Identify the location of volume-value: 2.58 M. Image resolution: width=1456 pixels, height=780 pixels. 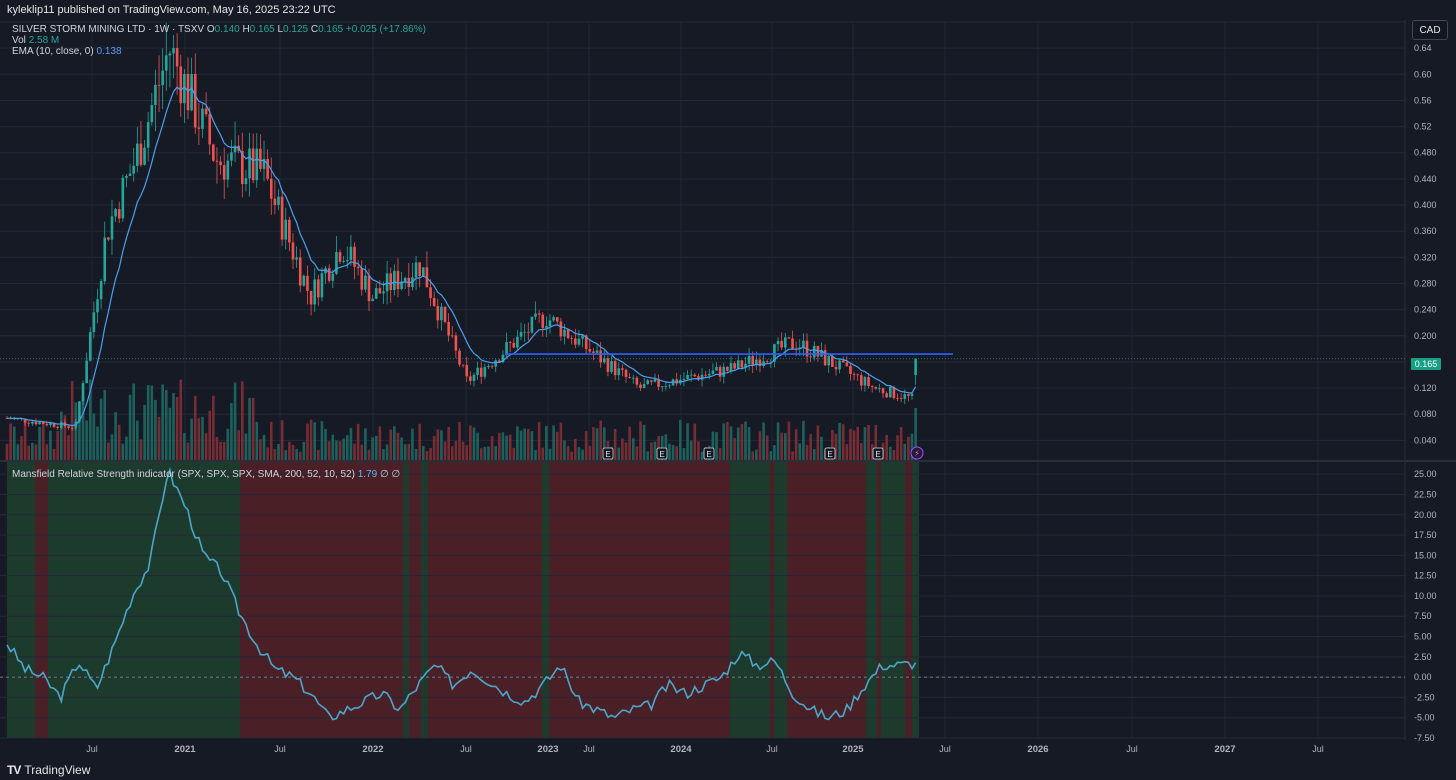
(44, 40).